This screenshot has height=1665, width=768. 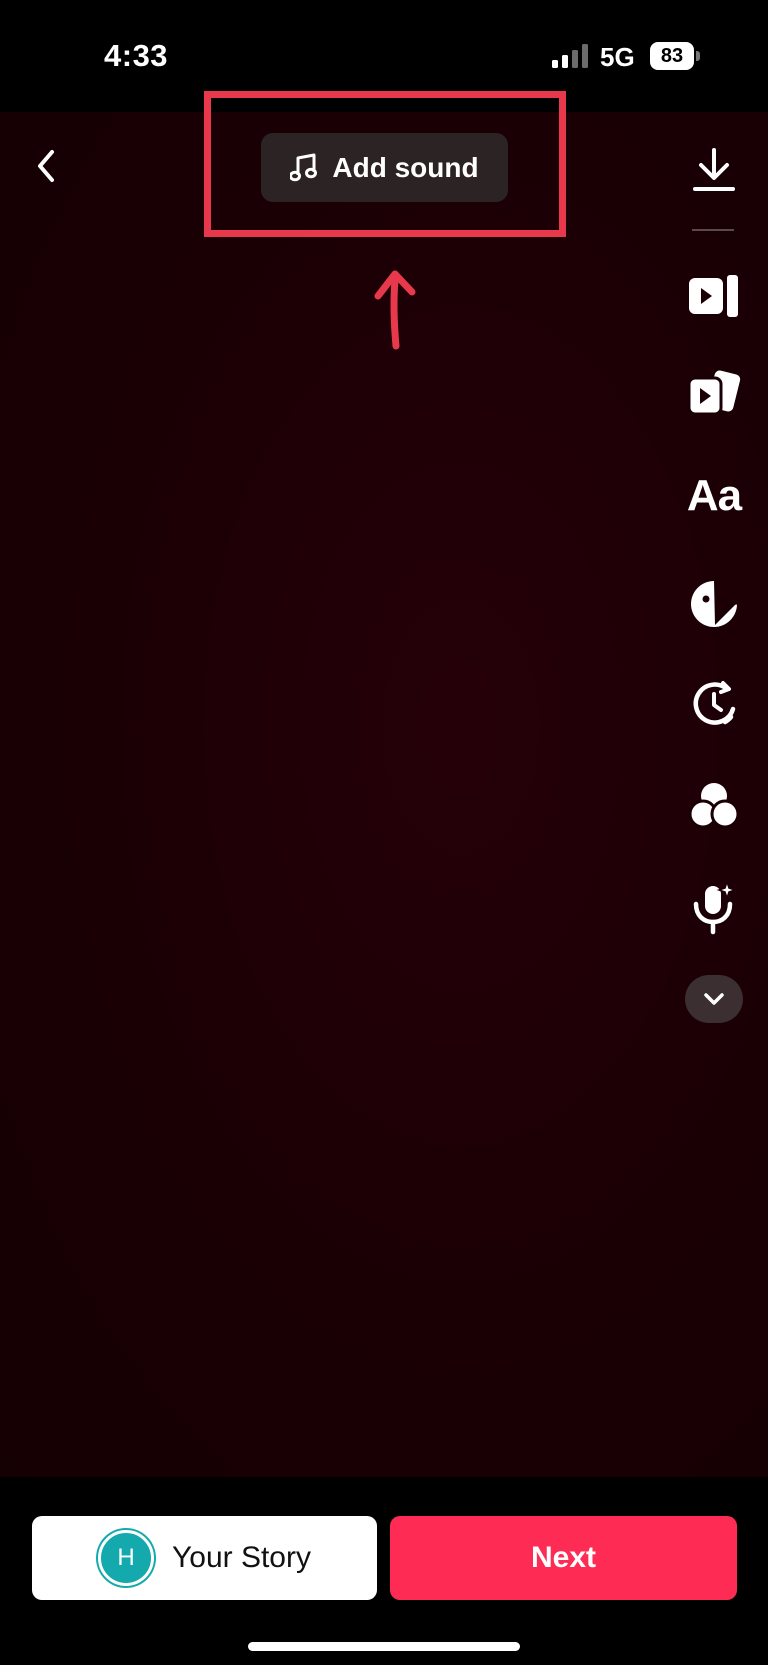 I want to click on edit-clips-button, so click(x=714, y=296).